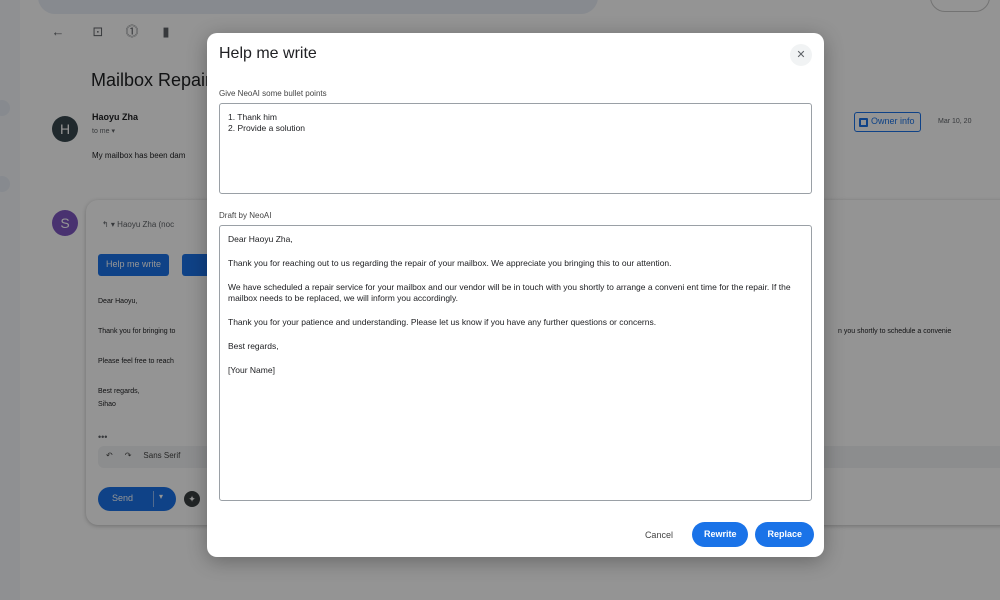 This screenshot has height=600, width=1000. Describe the element at coordinates (252, 117) in the screenshot. I see `bullet-point: 1. Thank him` at that location.